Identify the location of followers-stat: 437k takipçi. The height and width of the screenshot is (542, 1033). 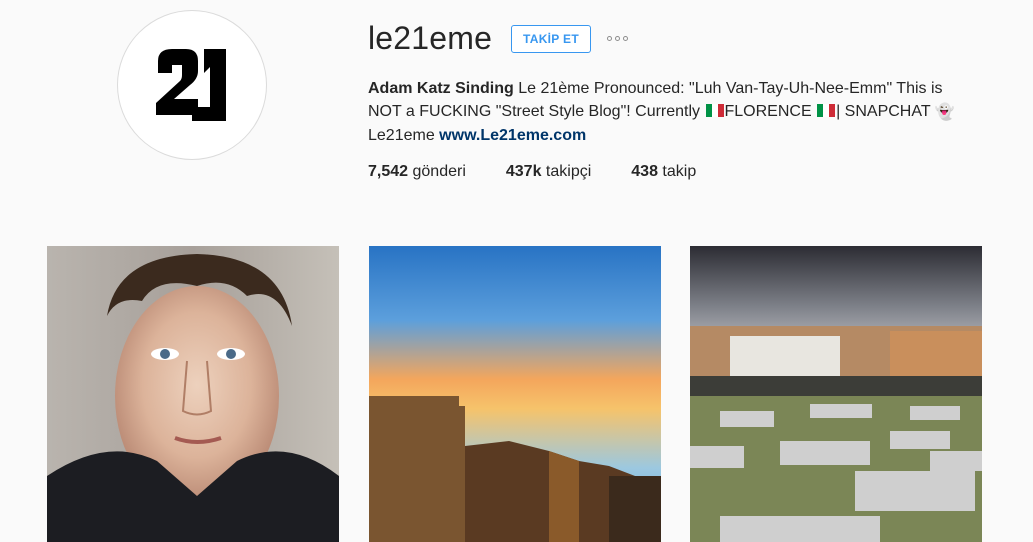
(548, 172).